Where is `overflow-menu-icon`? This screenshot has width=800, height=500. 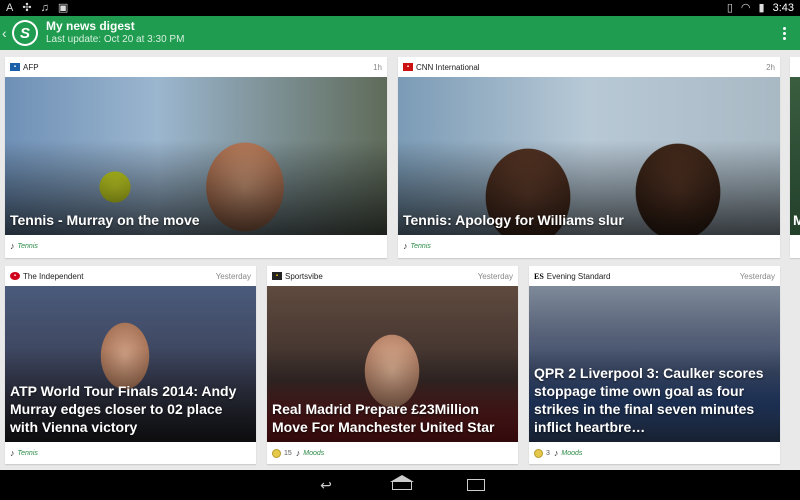
overflow-menu-icon is located at coordinates (784, 33).